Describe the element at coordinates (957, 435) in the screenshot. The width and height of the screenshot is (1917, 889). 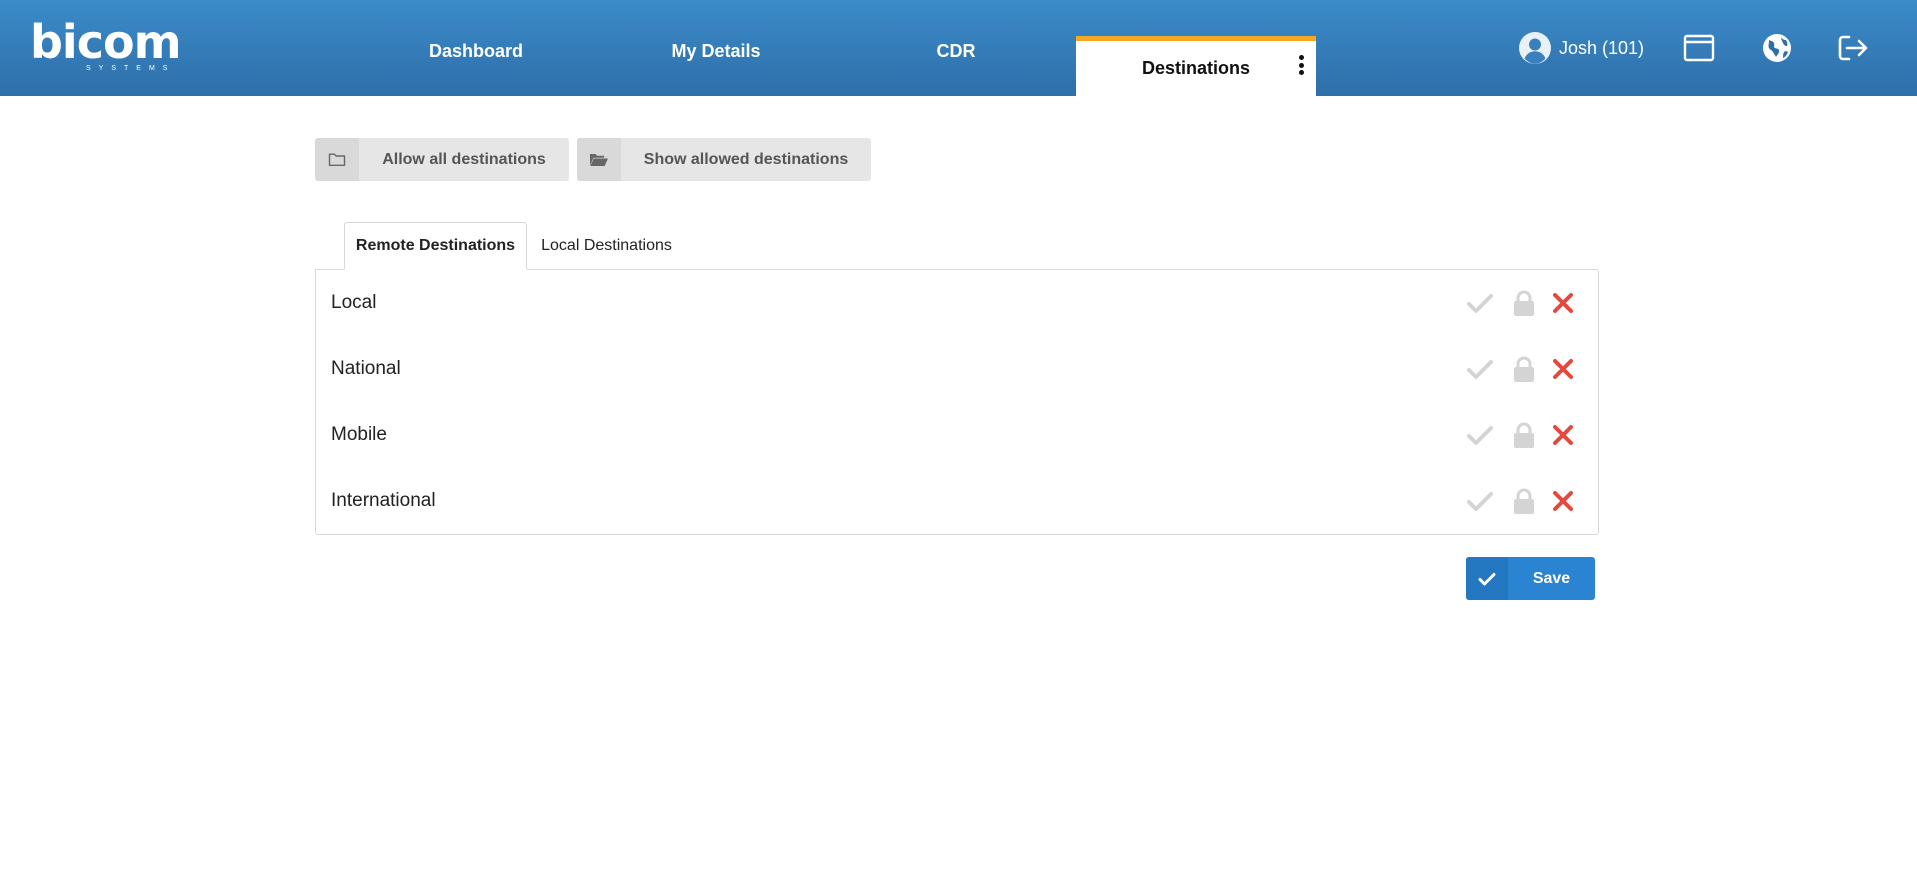
I see `destination-row-mobile: Mobile` at that location.